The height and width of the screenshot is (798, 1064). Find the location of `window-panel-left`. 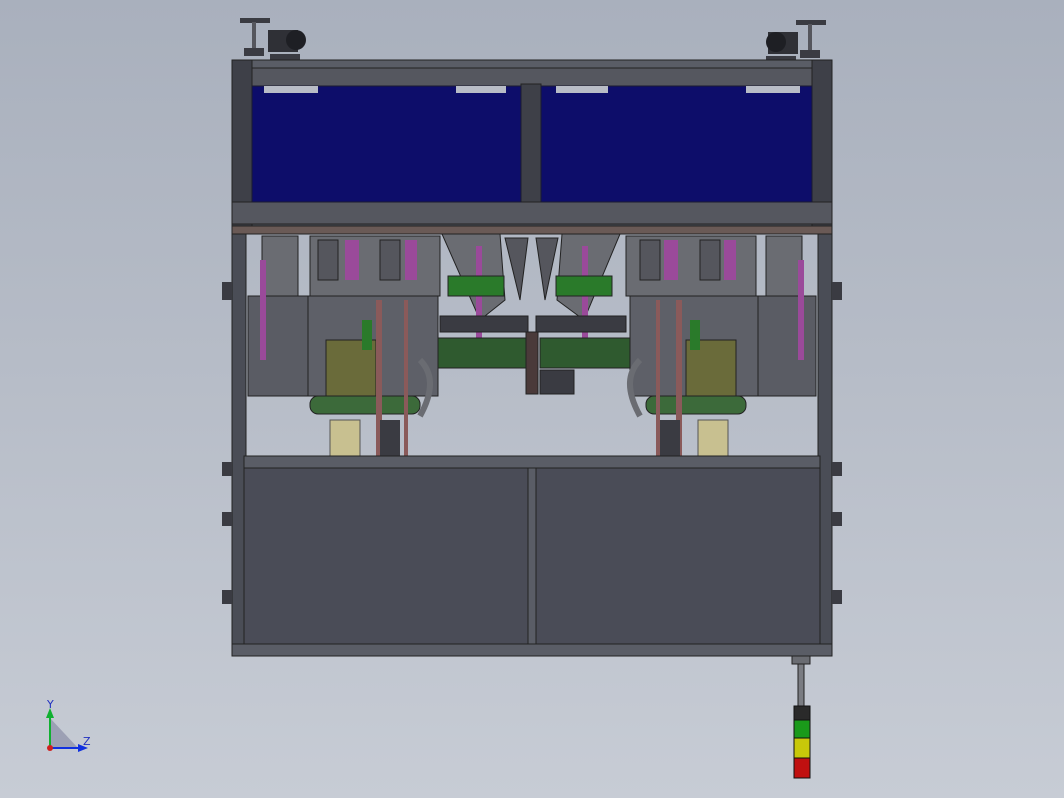

window-panel-left is located at coordinates (386, 144).